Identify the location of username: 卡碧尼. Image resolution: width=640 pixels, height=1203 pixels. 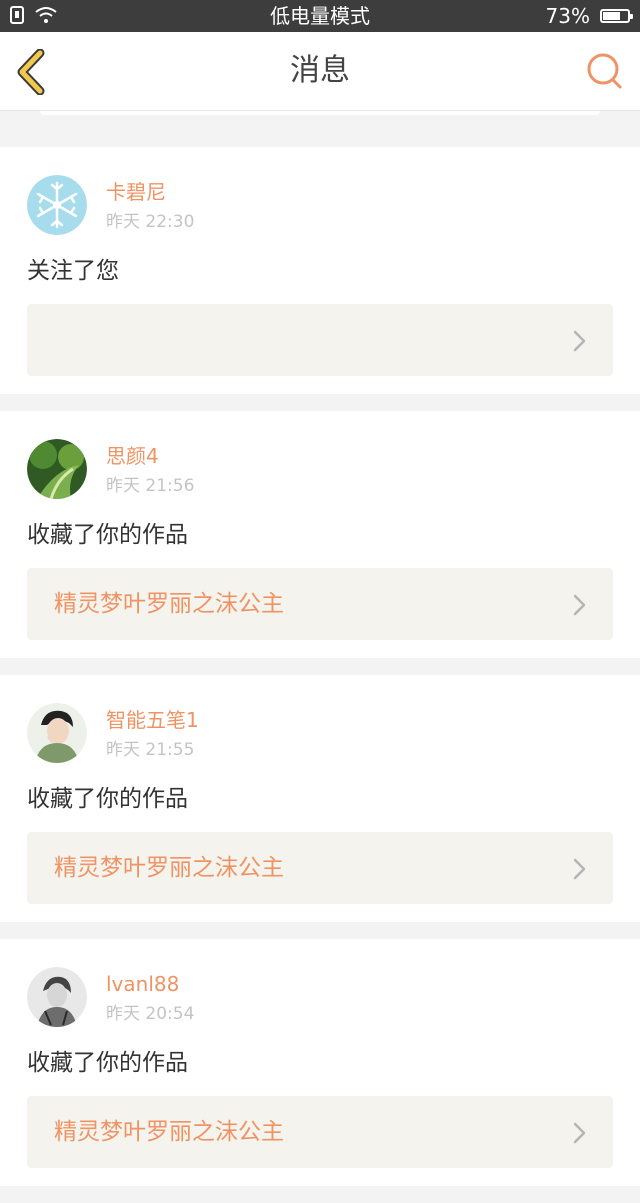
(136, 192).